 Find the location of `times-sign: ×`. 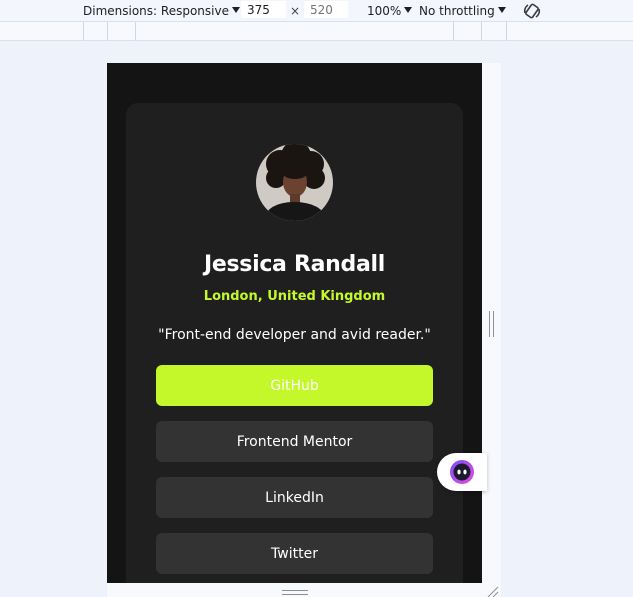

times-sign: × is located at coordinates (295, 10).